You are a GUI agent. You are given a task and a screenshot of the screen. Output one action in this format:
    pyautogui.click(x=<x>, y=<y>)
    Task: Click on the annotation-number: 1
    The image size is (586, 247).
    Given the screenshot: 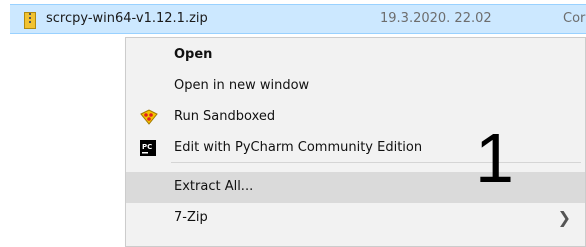 What is the action you would take?
    pyautogui.click(x=494, y=158)
    